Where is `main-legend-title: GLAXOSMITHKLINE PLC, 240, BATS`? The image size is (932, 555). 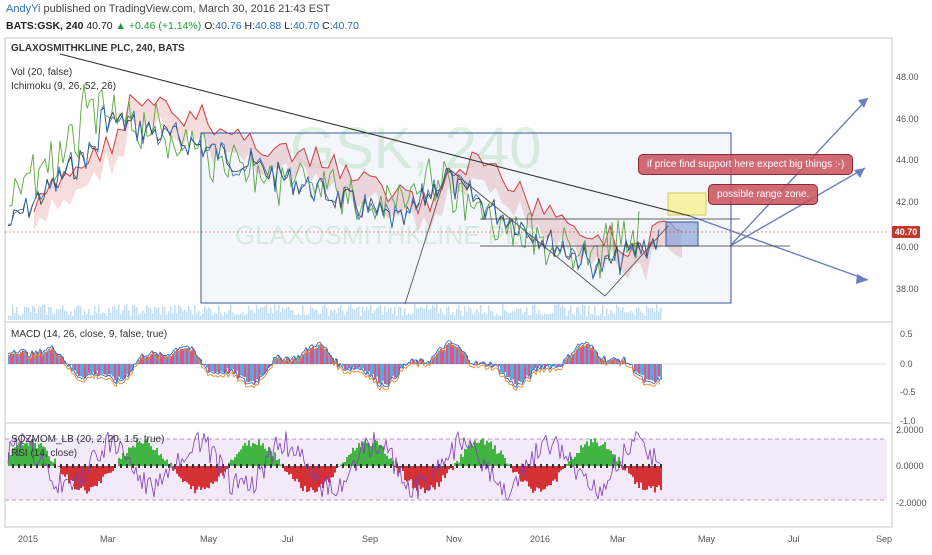
main-legend-title: GLAXOSMITHKLINE PLC, 240, BATS is located at coordinates (98, 48).